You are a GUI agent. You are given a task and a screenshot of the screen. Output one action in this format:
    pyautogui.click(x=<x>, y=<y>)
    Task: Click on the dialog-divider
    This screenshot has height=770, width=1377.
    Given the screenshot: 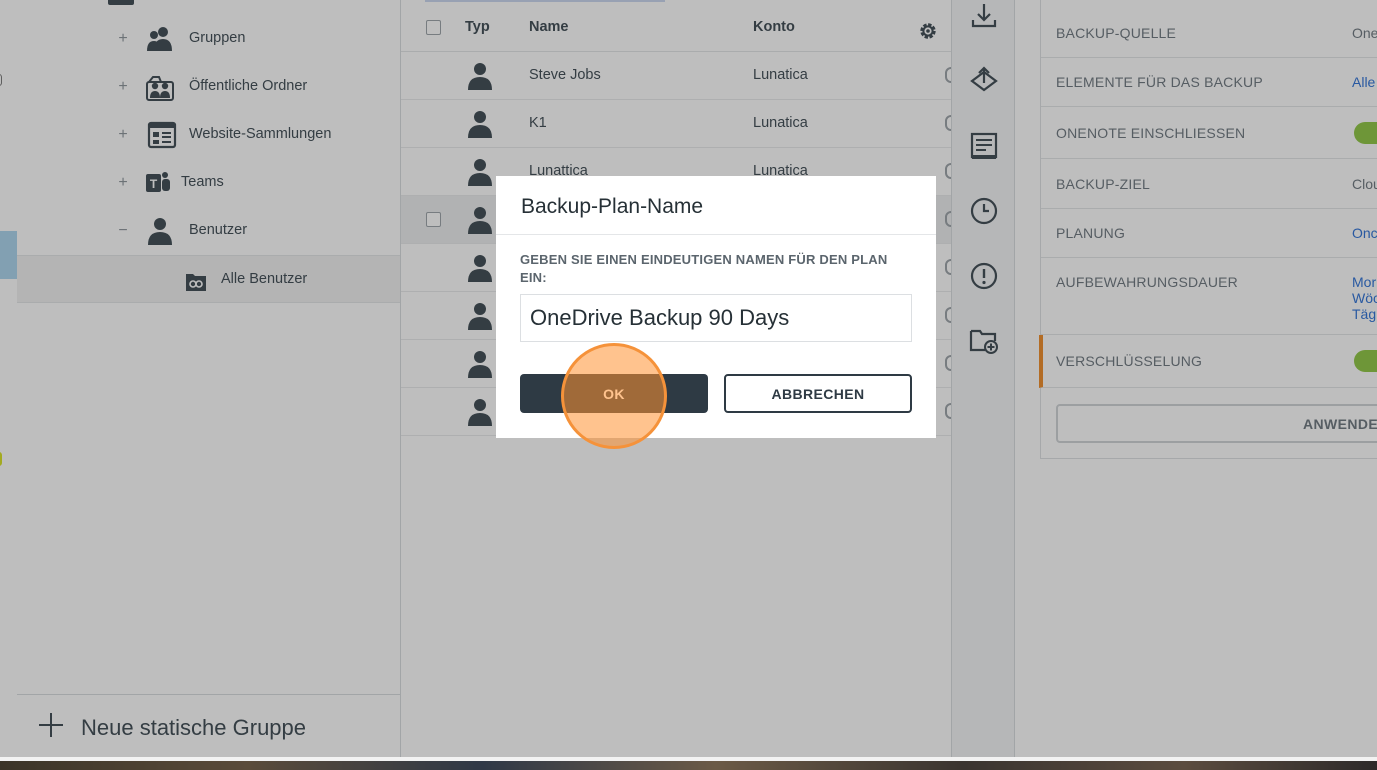 What is the action you would take?
    pyautogui.click(x=716, y=234)
    